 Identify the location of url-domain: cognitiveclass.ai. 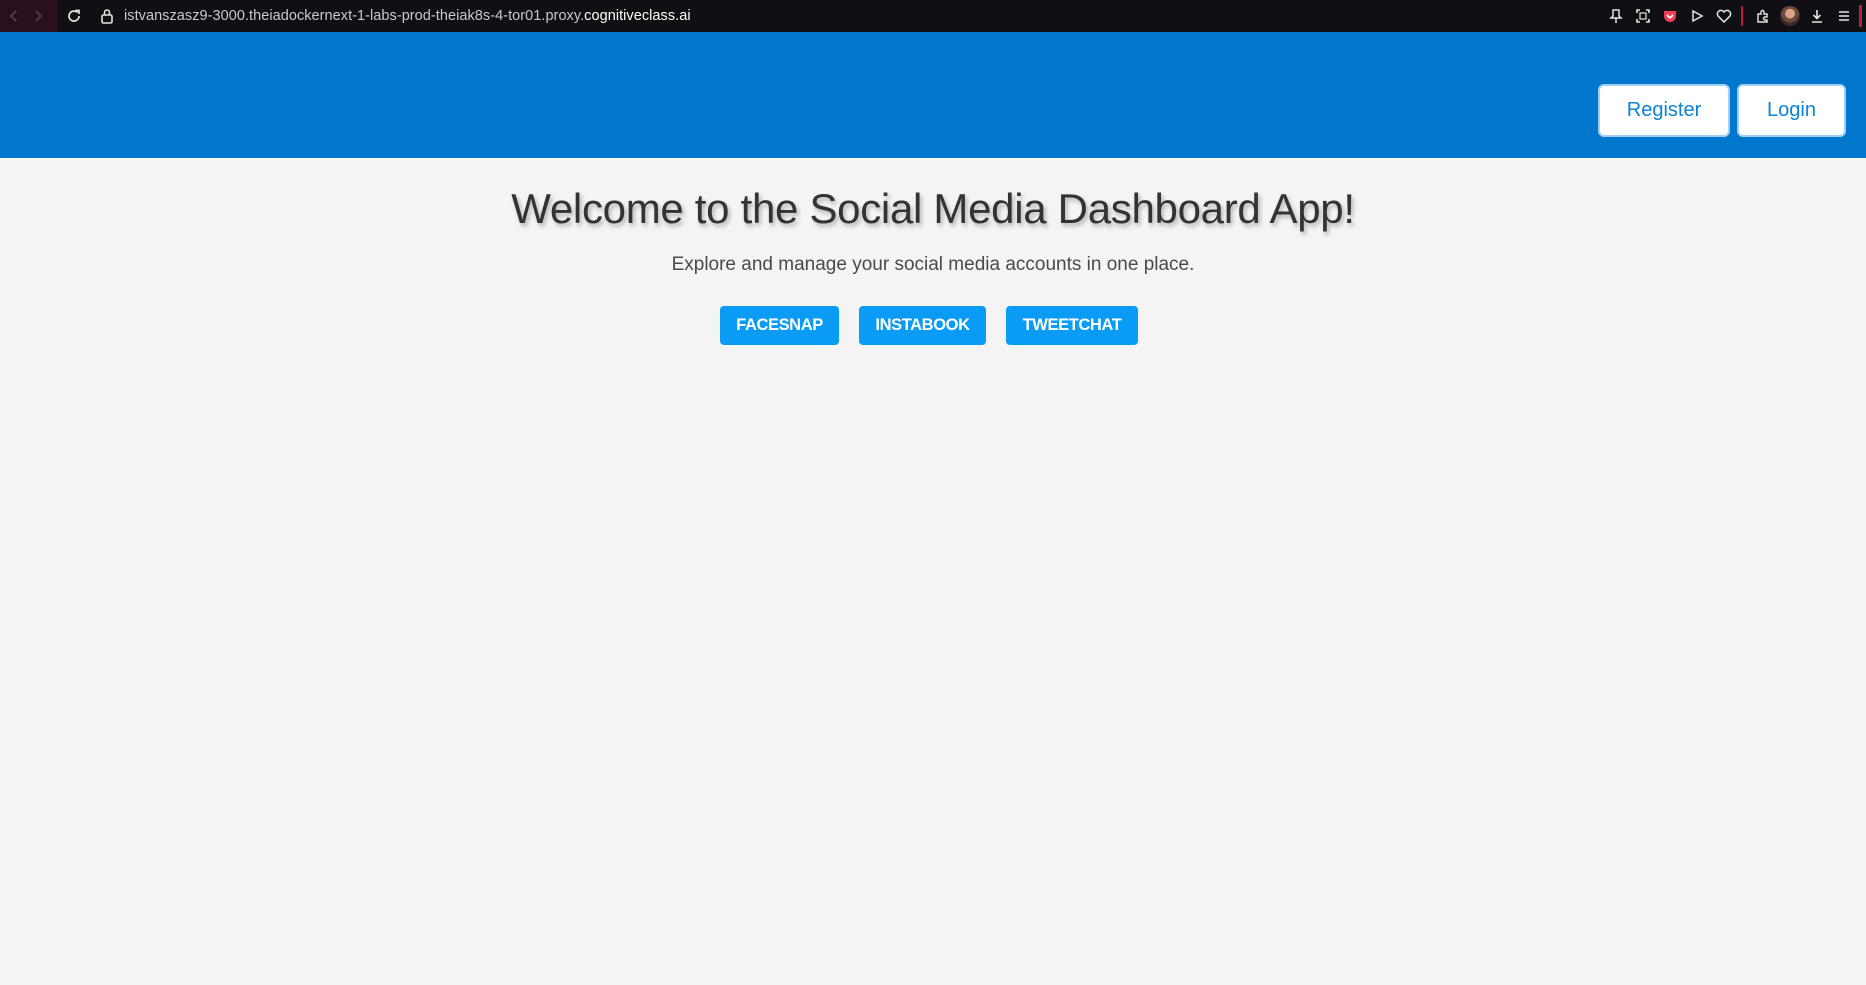
(637, 16).